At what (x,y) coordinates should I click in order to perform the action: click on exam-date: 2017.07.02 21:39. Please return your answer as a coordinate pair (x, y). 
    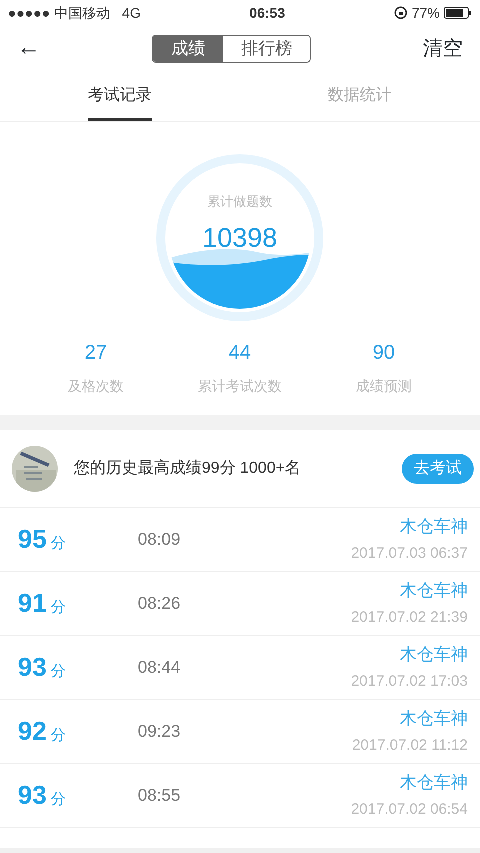
    Looking at the image, I should click on (409, 618).